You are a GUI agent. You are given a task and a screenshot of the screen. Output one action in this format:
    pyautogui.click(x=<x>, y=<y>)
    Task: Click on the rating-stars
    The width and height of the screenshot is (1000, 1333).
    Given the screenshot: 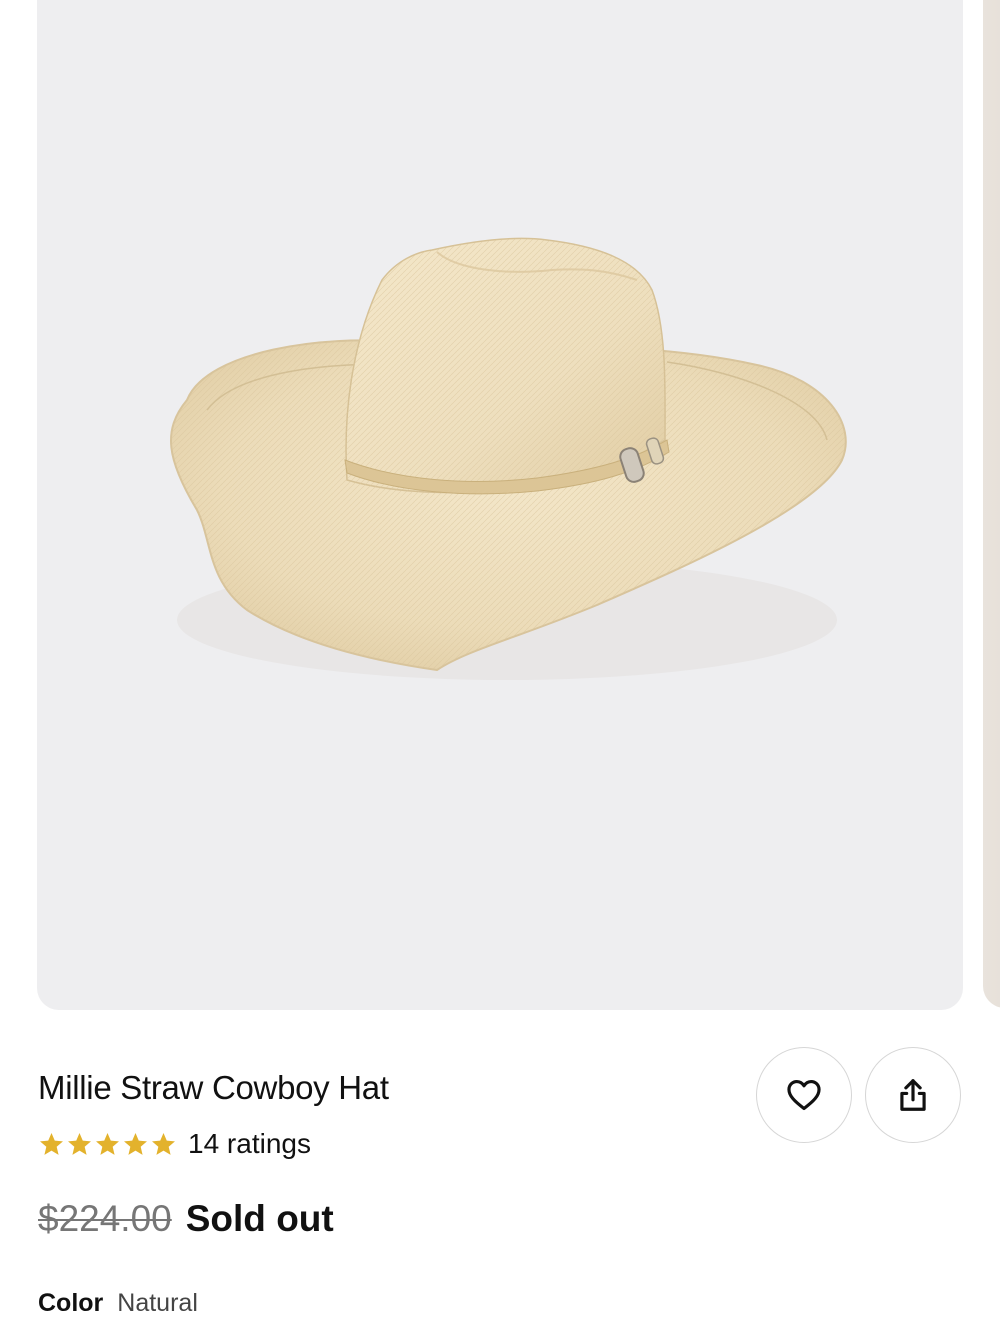 What is the action you would take?
    pyautogui.click(x=107, y=1144)
    